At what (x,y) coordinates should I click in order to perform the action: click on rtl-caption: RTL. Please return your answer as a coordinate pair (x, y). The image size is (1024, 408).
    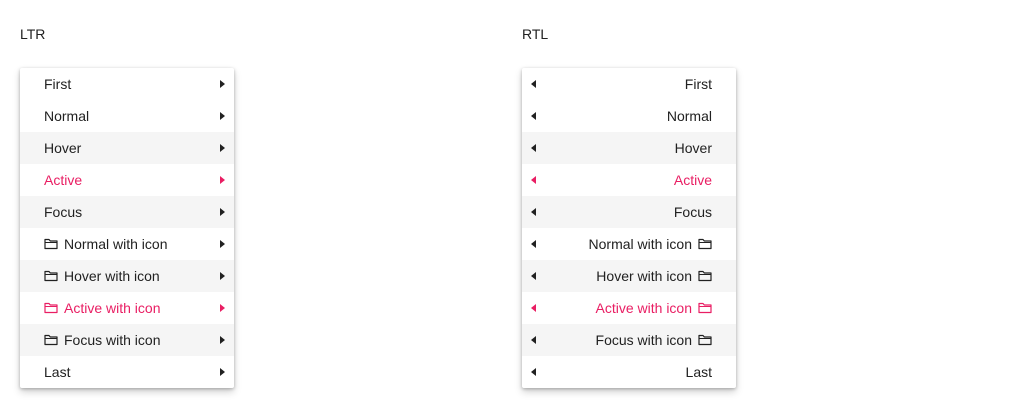
    Looking at the image, I should click on (535, 34).